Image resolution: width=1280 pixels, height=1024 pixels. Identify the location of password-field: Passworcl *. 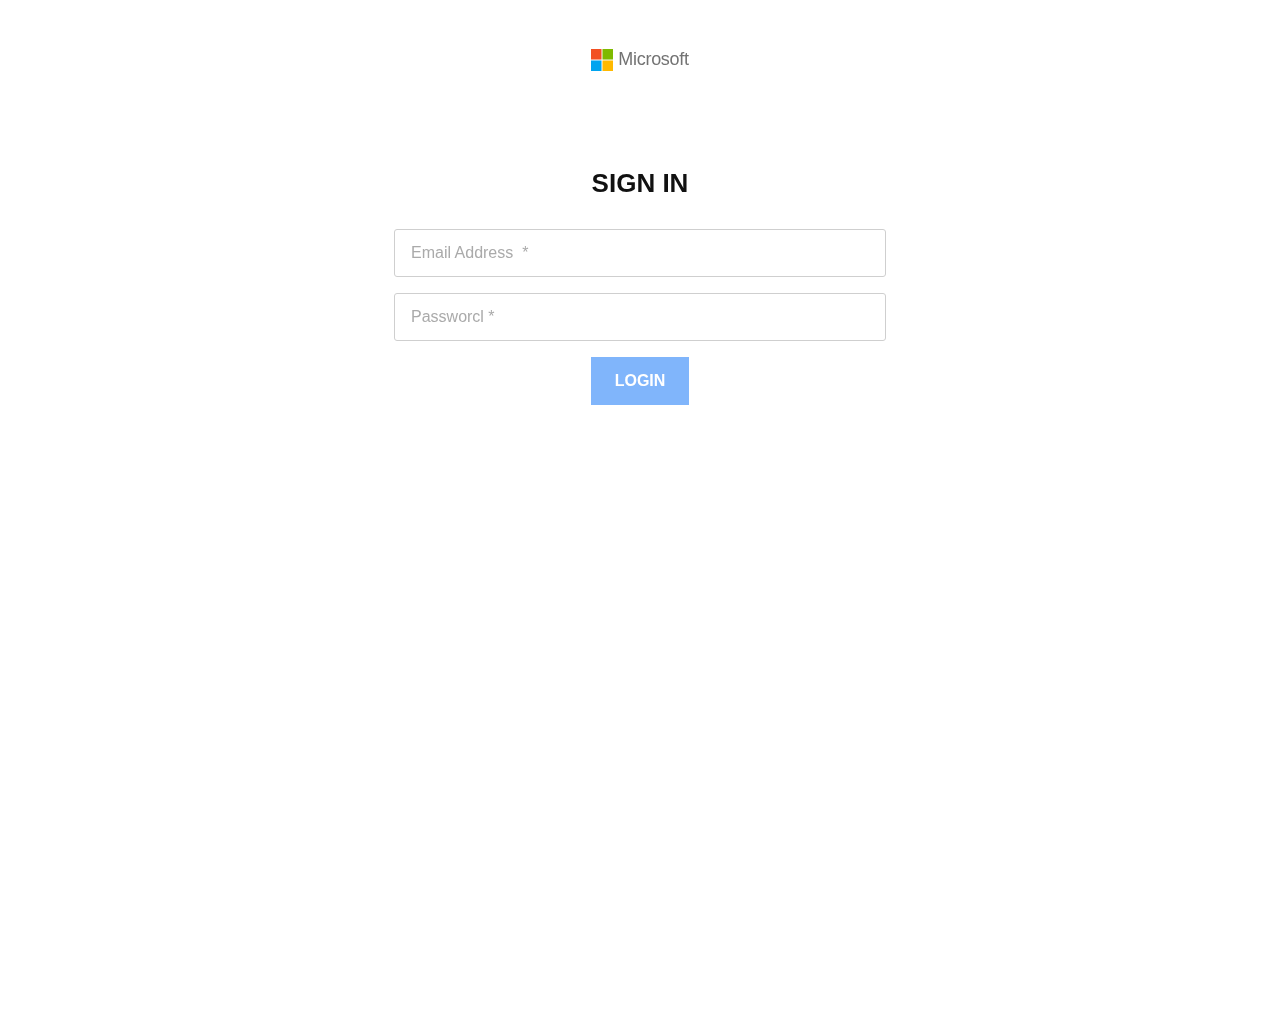
(640, 317).